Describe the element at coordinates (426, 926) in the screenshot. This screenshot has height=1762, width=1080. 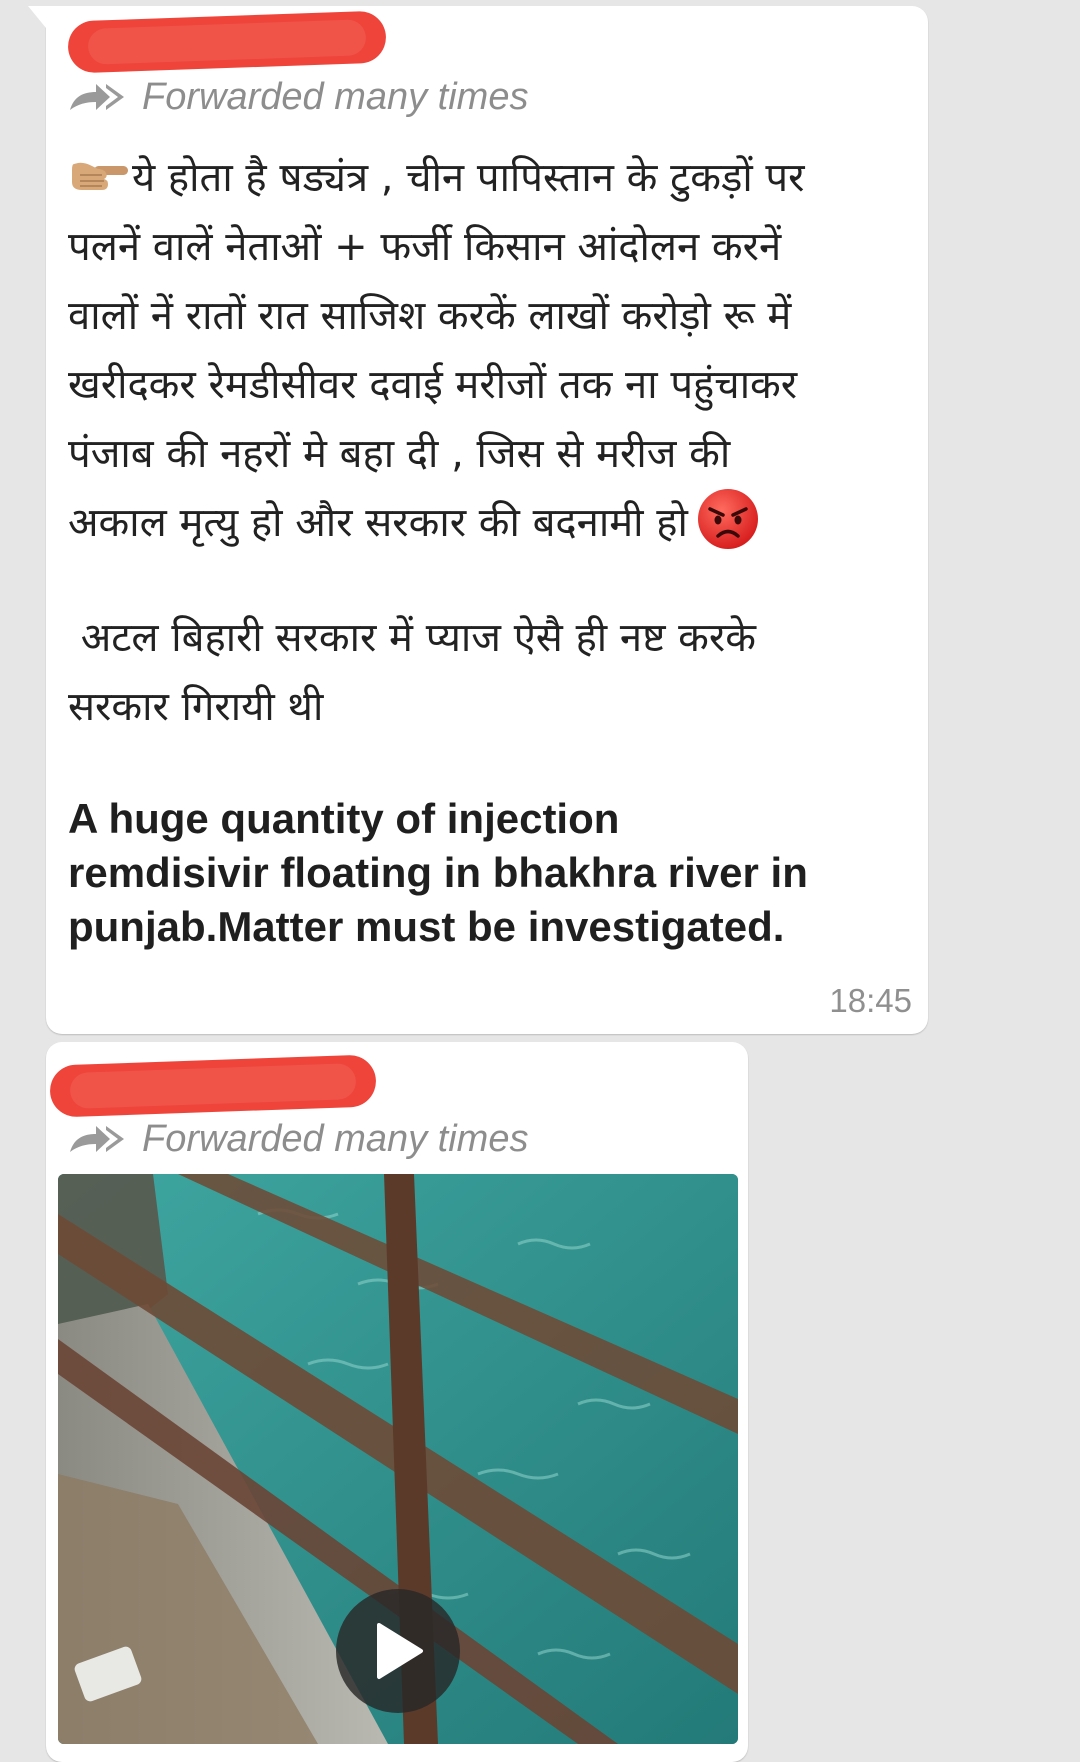
I see `english-line: punjab.Matter must be investigated.` at that location.